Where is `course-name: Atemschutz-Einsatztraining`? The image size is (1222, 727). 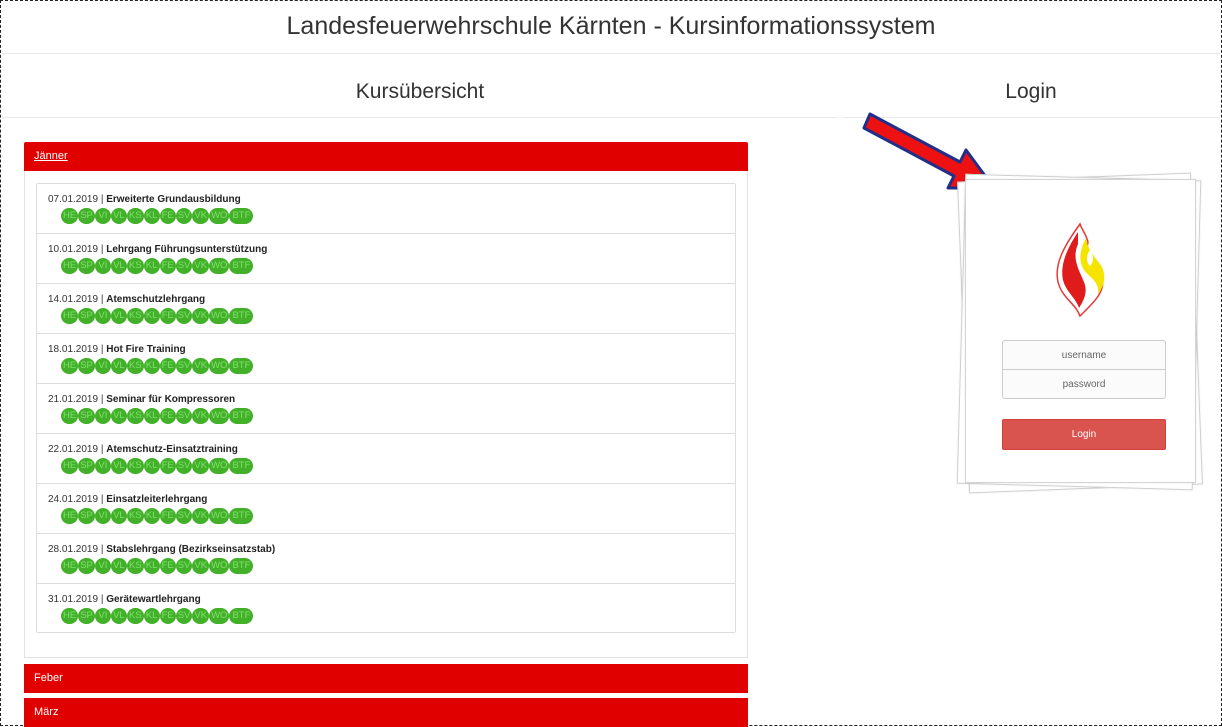
course-name: Atemschutz-Einsatztraining is located at coordinates (172, 449).